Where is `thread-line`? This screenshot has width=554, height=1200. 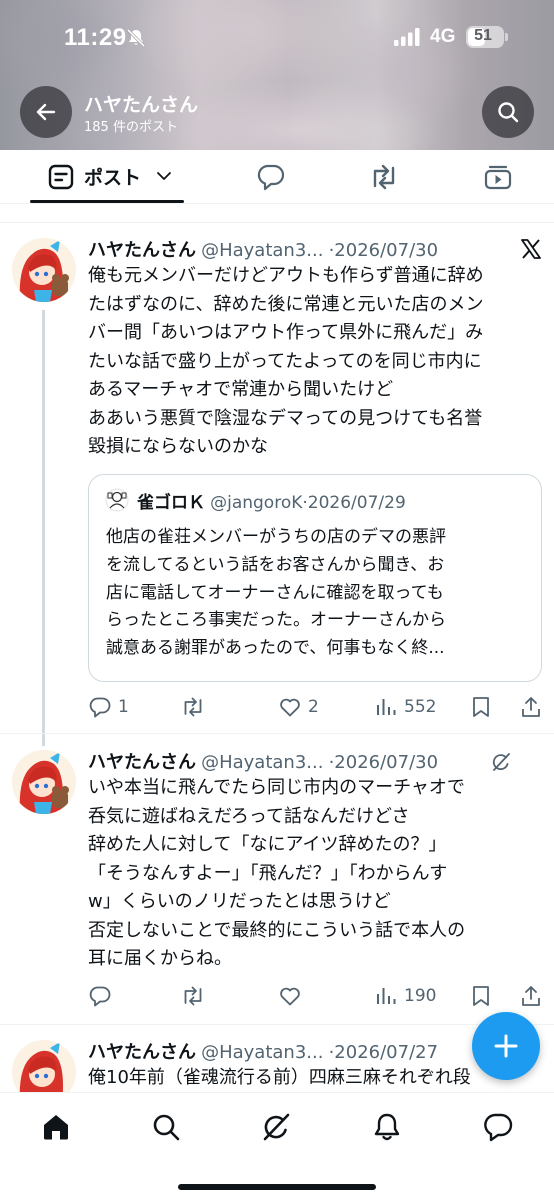 thread-line is located at coordinates (43, 528).